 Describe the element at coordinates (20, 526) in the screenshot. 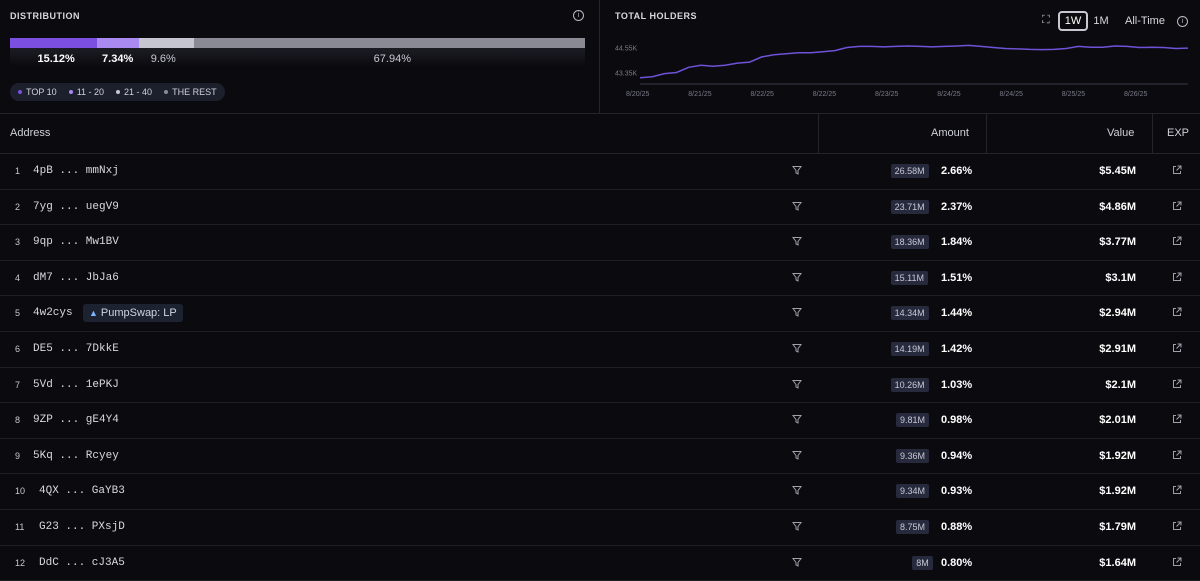

I see `rank-number: 11` at that location.